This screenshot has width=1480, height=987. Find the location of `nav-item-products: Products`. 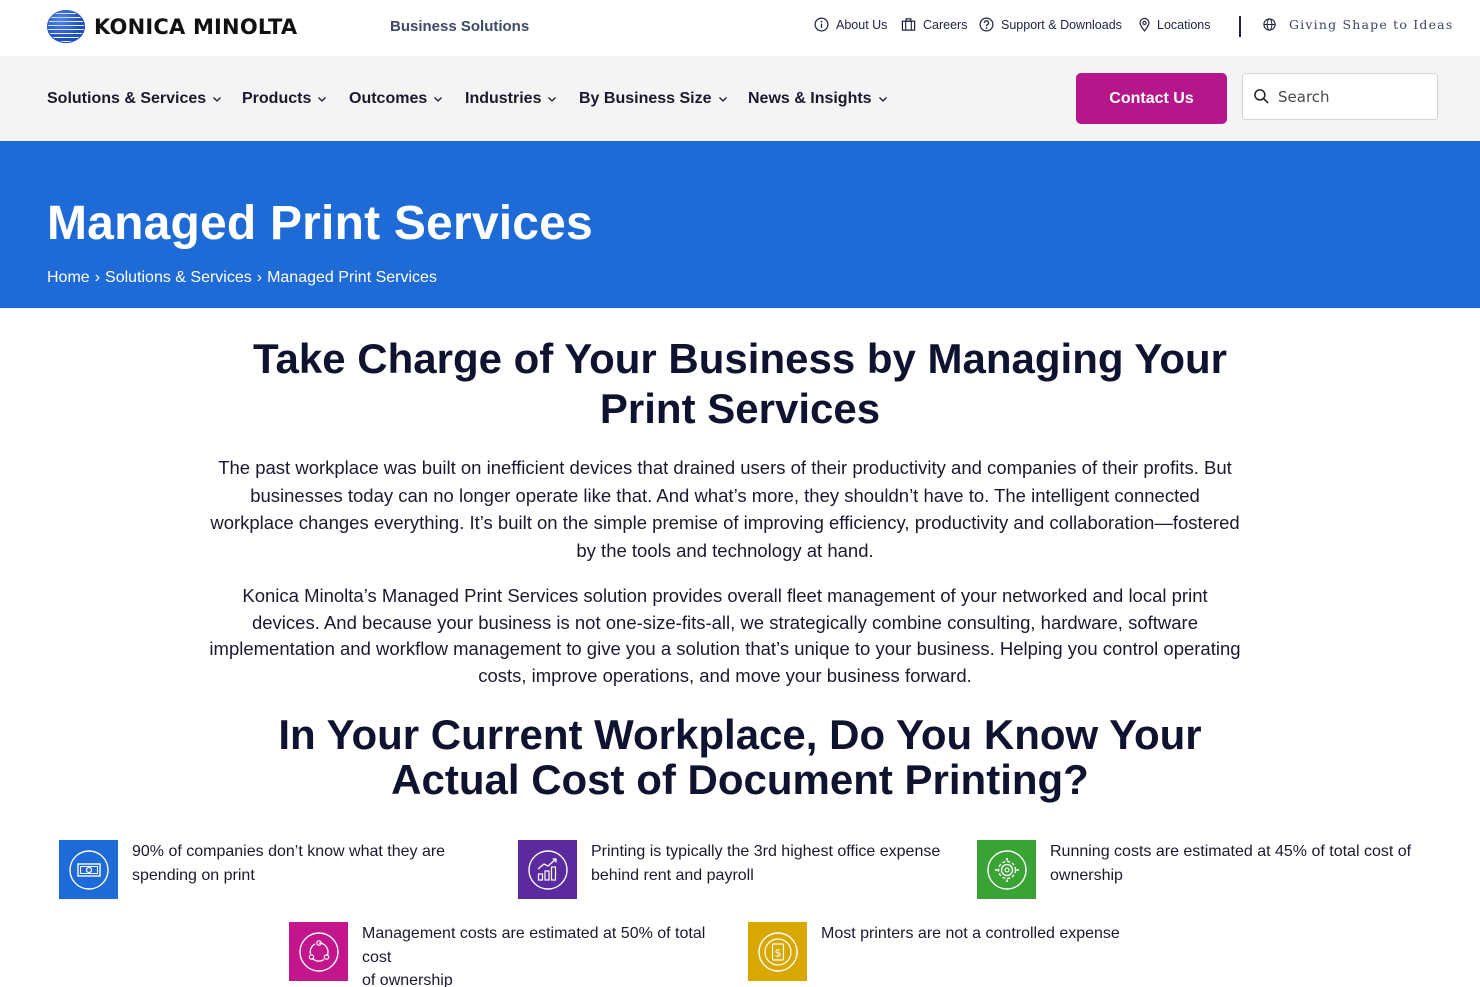

nav-item-products: Products is located at coordinates (284, 99).